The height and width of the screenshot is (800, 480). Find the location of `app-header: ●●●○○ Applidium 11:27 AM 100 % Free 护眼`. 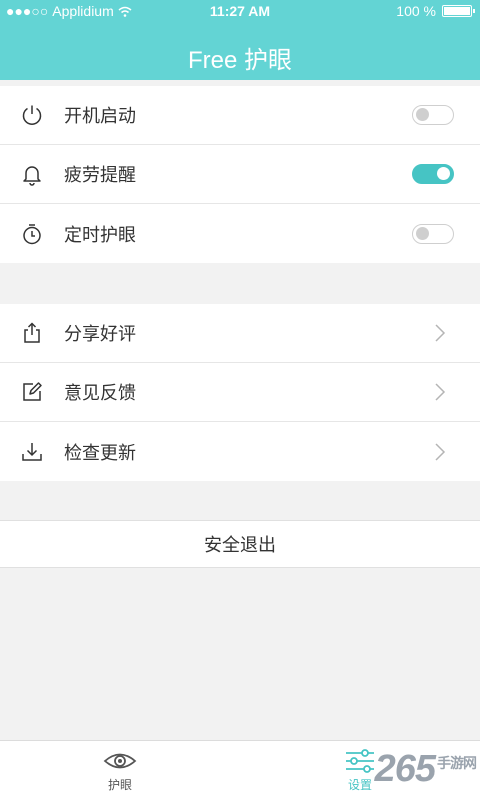

app-header: ●●●○○ Applidium 11:27 AM 100 % Free 护眼 is located at coordinates (240, 40).